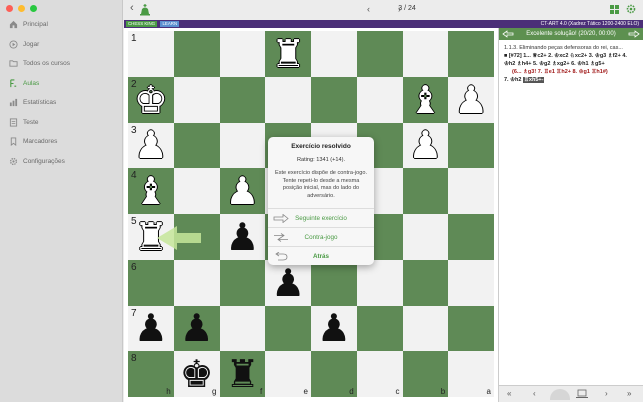 Image resolution: width=643 pixels, height=402 pixels. I want to click on board-square: 2 ♚, so click(151, 99).